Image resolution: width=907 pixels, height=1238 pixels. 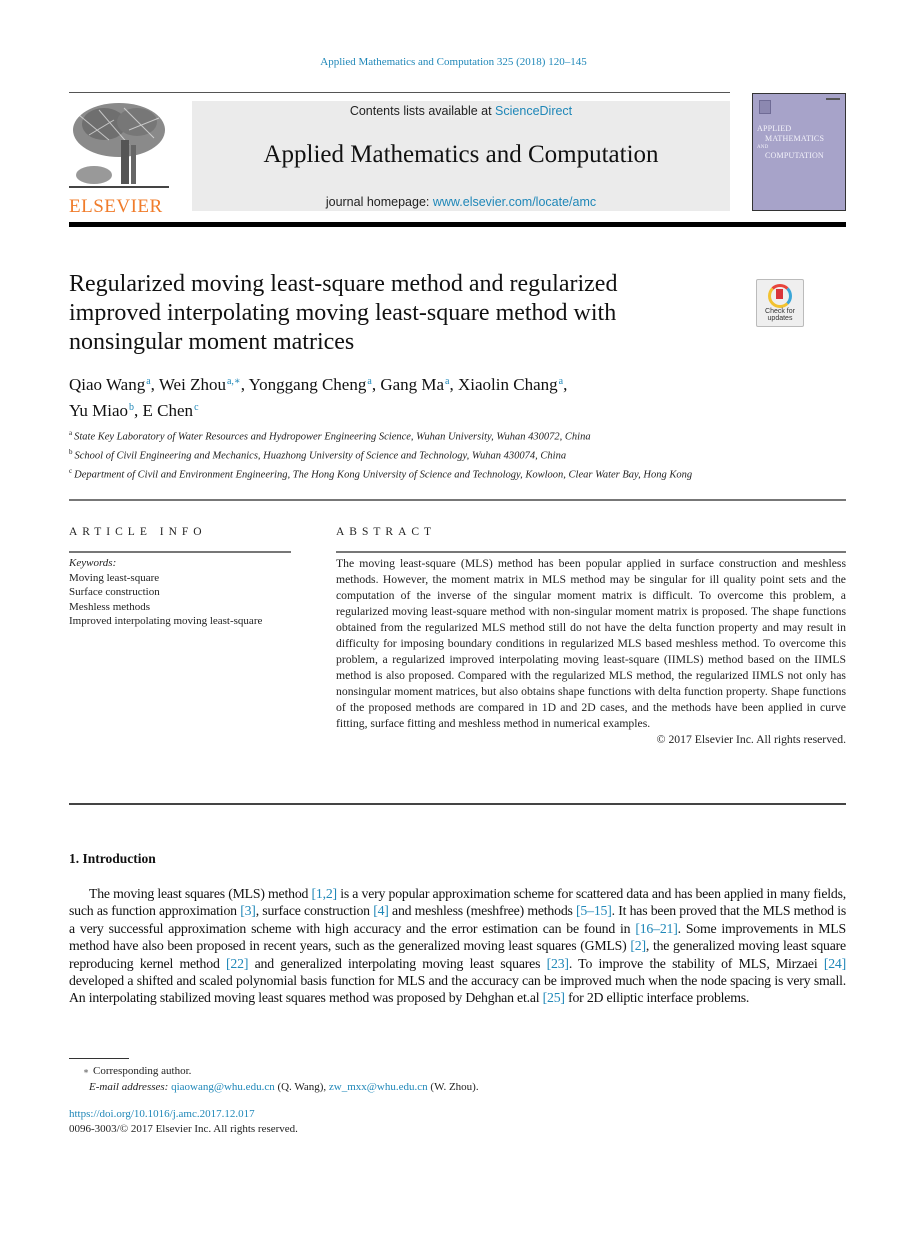 I want to click on citation-link: [5–15], so click(x=594, y=910).